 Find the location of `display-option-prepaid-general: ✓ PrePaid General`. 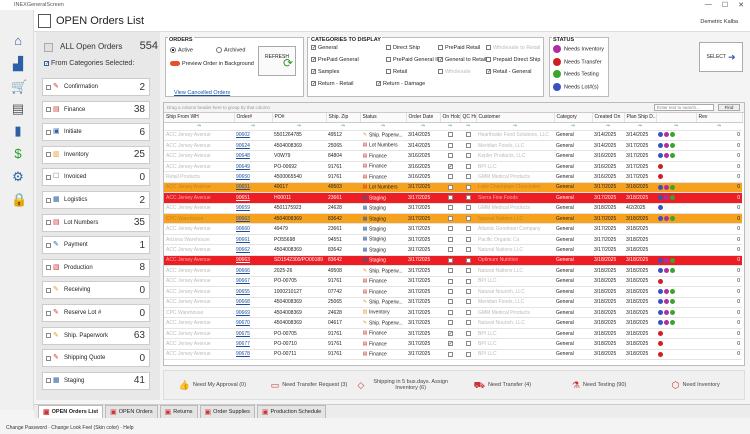

display-option-prepaid-general: ✓ PrePaid General is located at coordinates (335, 60).